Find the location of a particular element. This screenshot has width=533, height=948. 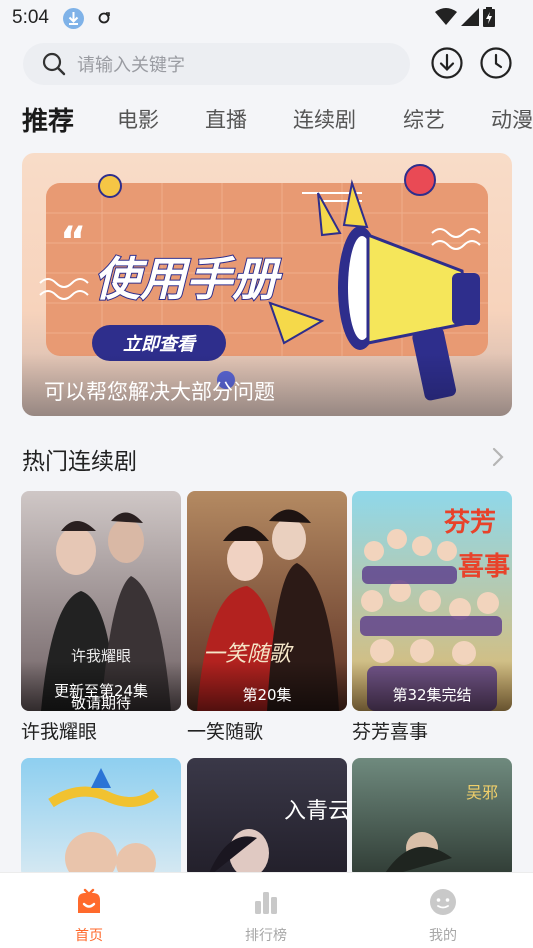

download-notification-icon is located at coordinates (73, 18).